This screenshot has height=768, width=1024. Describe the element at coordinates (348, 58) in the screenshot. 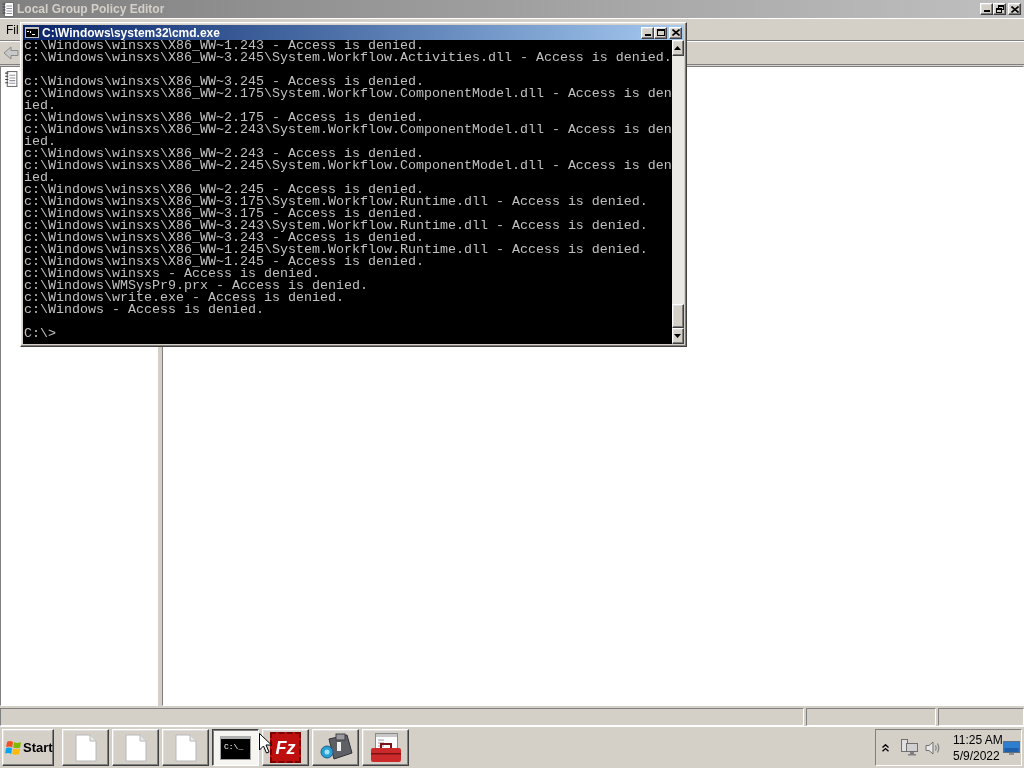

I see `console-line: c:\Windows\winsxs\X86_WW~3.245\System.Workflow.Activities.dll - Access is denied.` at that location.